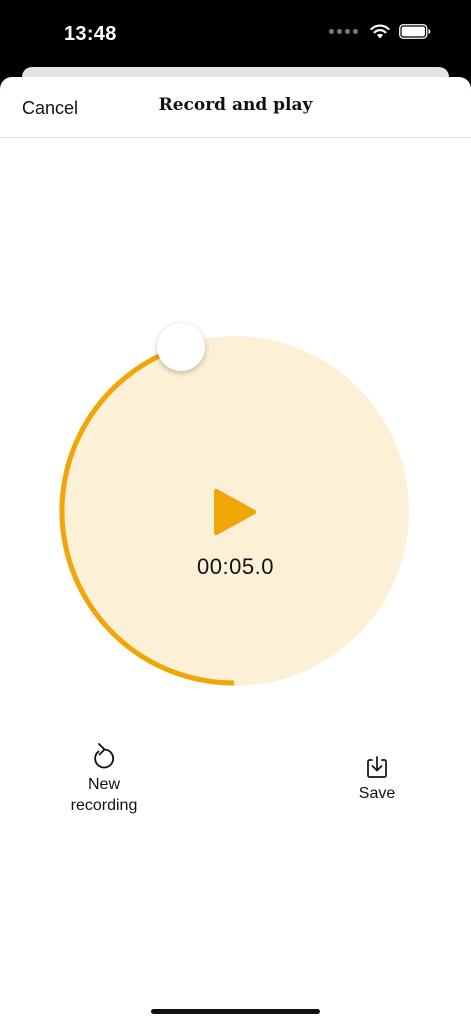  I want to click on new-recording-button: New recording, so click(104, 779).